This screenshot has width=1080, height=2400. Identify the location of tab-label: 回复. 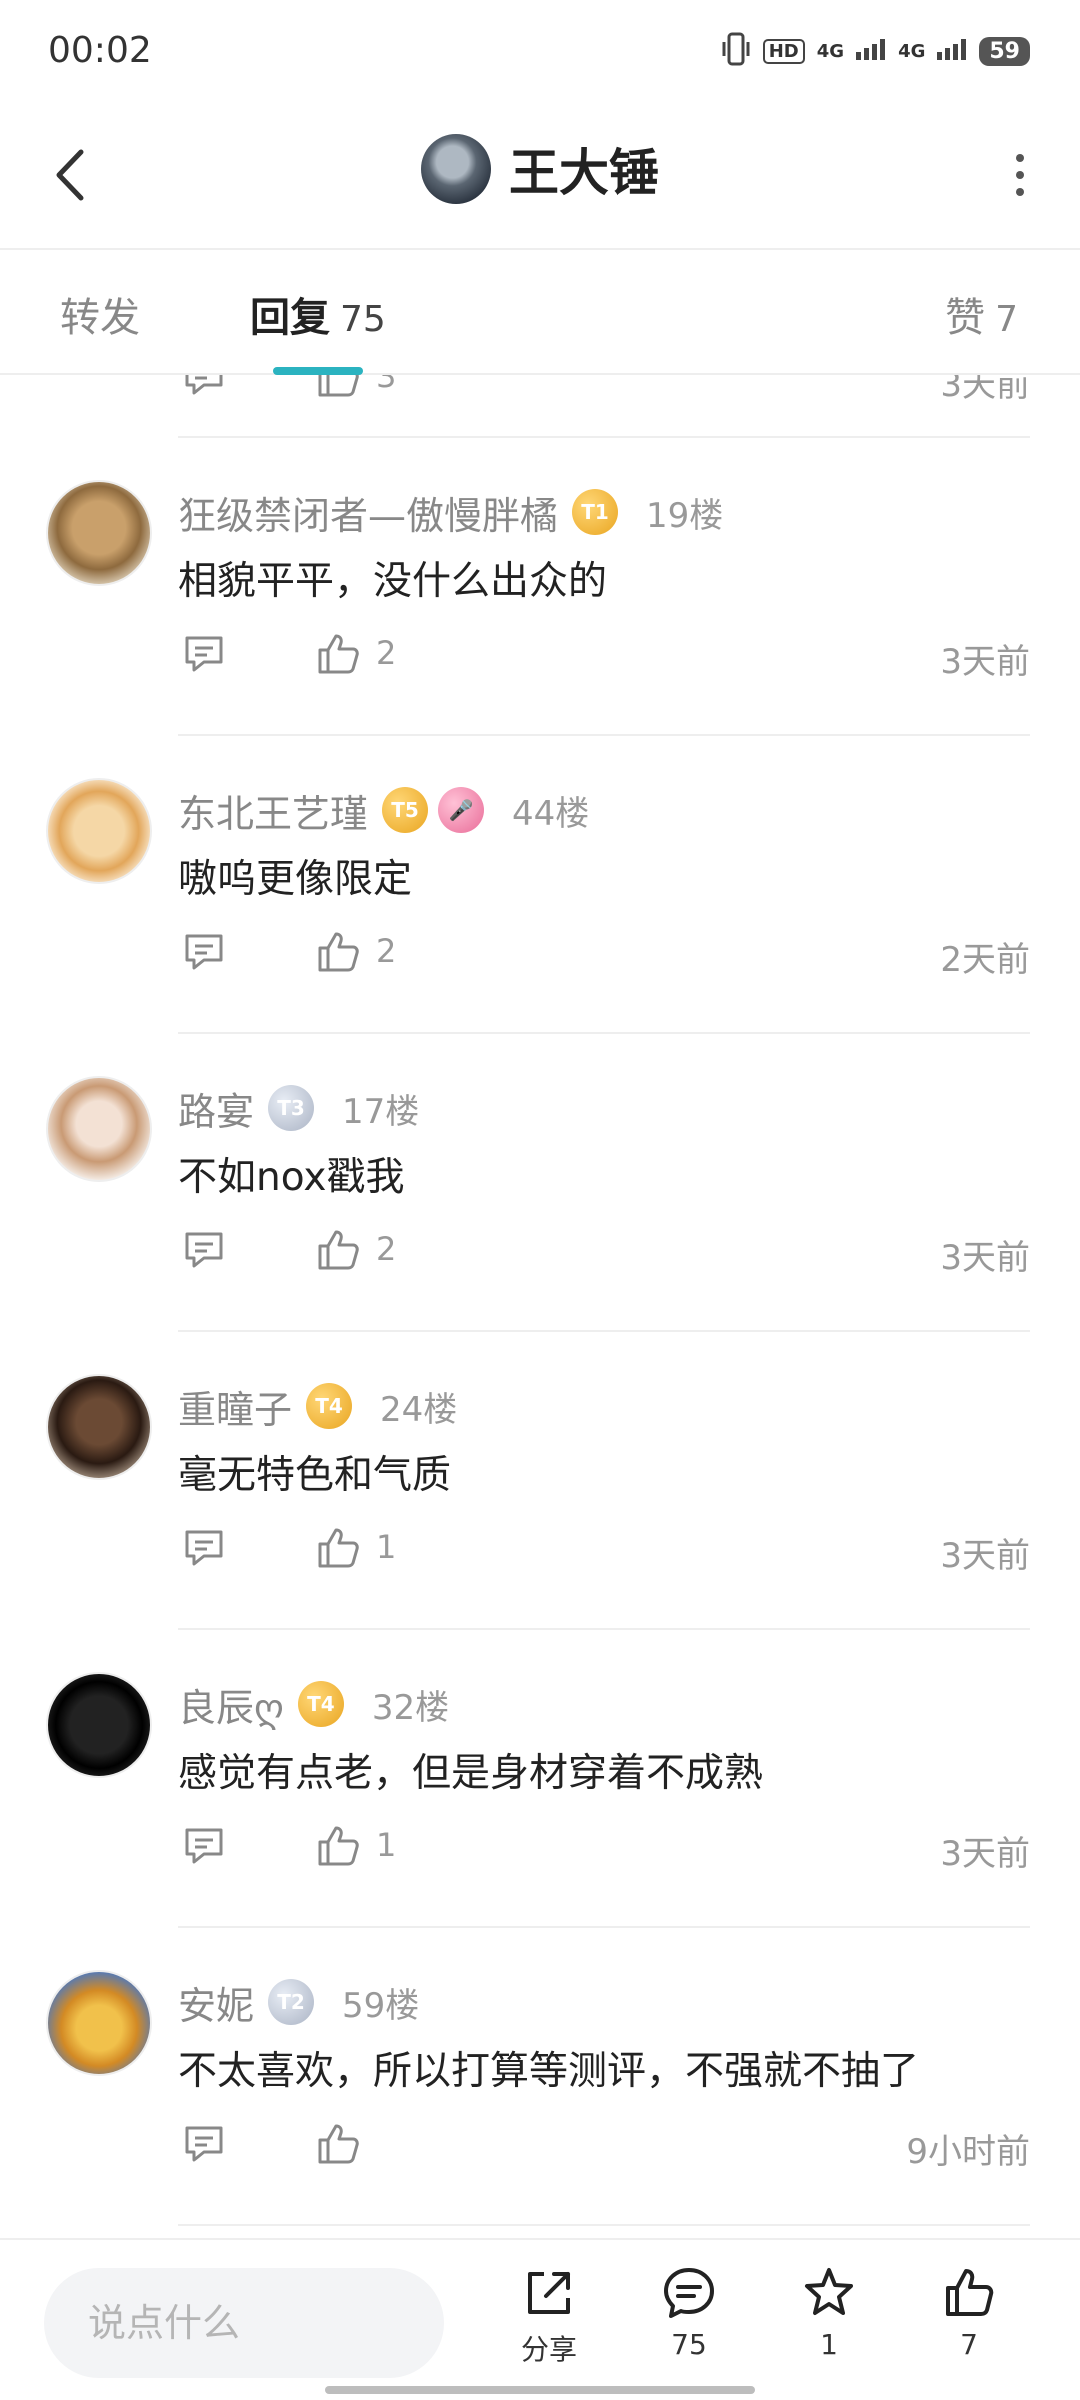
(290, 318).